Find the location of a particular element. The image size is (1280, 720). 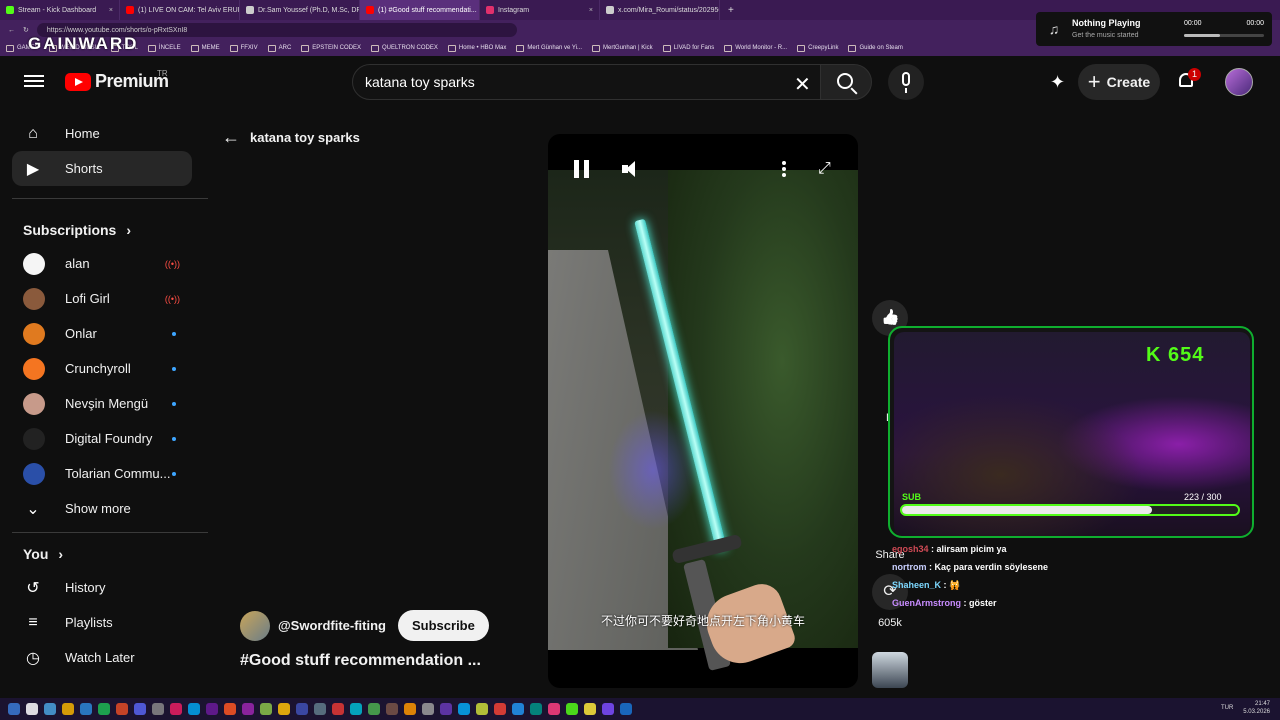

subscription-item: Digital Foundry is located at coordinates (102, 438).